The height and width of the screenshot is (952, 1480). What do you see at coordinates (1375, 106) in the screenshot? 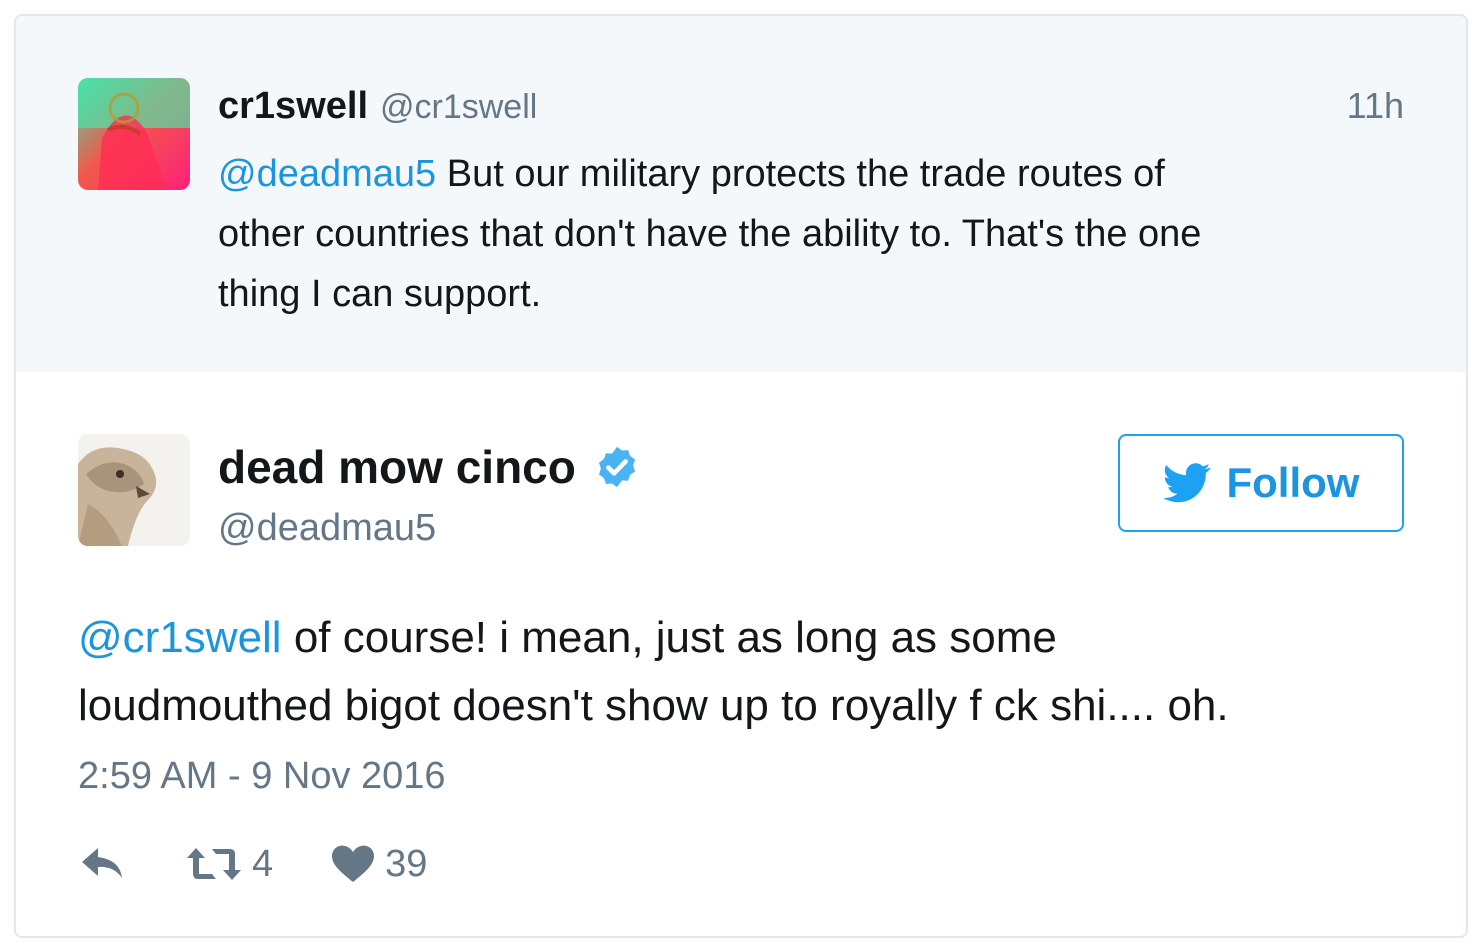
I see `parent-timestamp: 11h` at bounding box center [1375, 106].